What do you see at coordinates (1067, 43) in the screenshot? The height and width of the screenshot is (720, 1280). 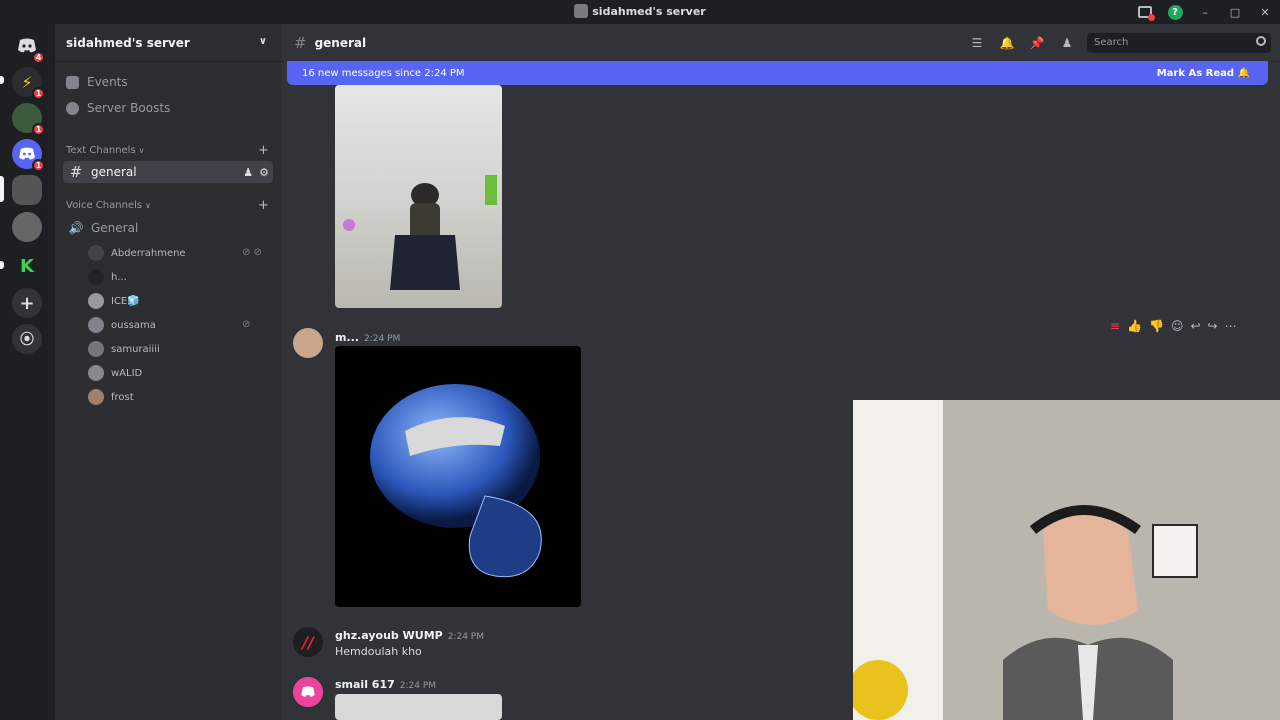 I see `members-icon: ♟` at bounding box center [1067, 43].